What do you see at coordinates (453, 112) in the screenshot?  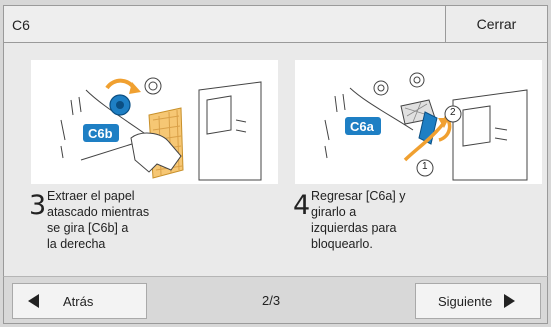 I see `marker-2: 2` at bounding box center [453, 112].